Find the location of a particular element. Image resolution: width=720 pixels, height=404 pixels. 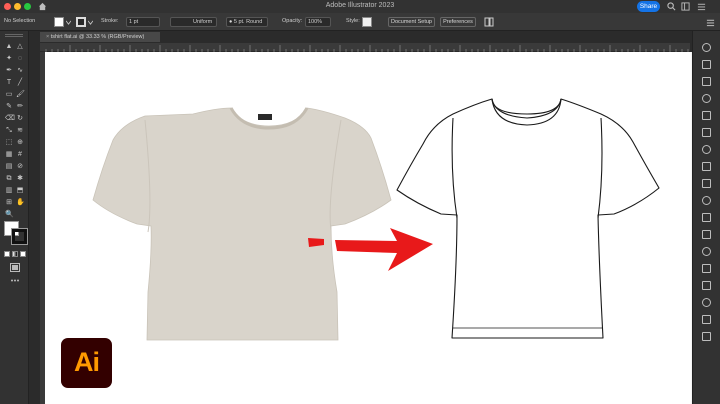

graphic-style-swatch is located at coordinates (367, 22).